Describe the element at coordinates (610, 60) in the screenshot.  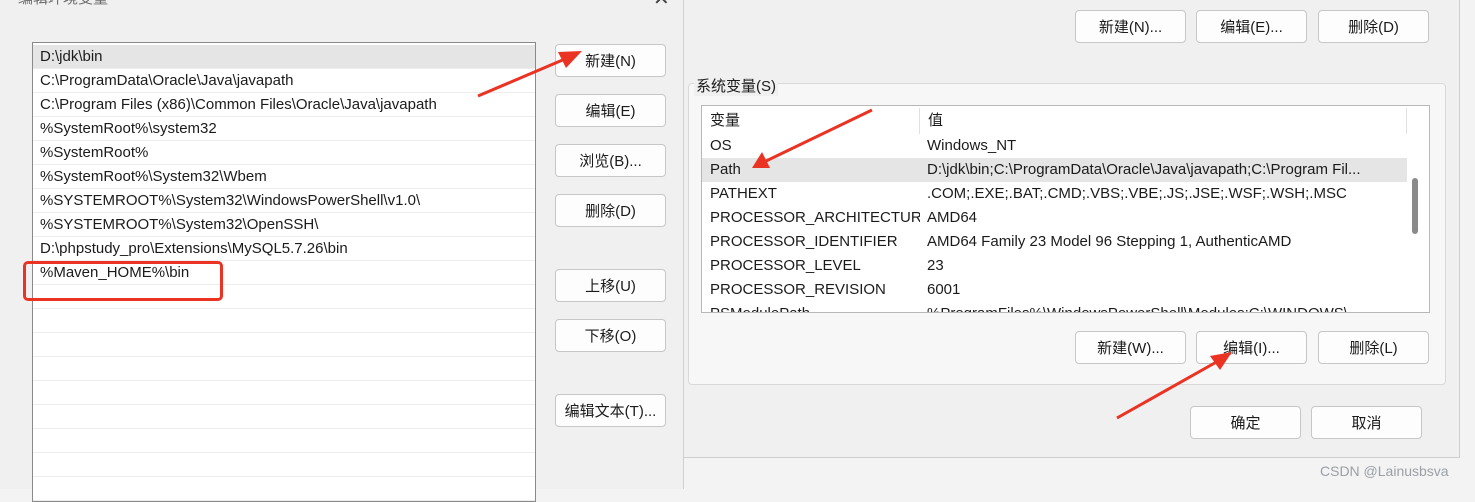
I see `new-entry-button: 新建(N)` at that location.